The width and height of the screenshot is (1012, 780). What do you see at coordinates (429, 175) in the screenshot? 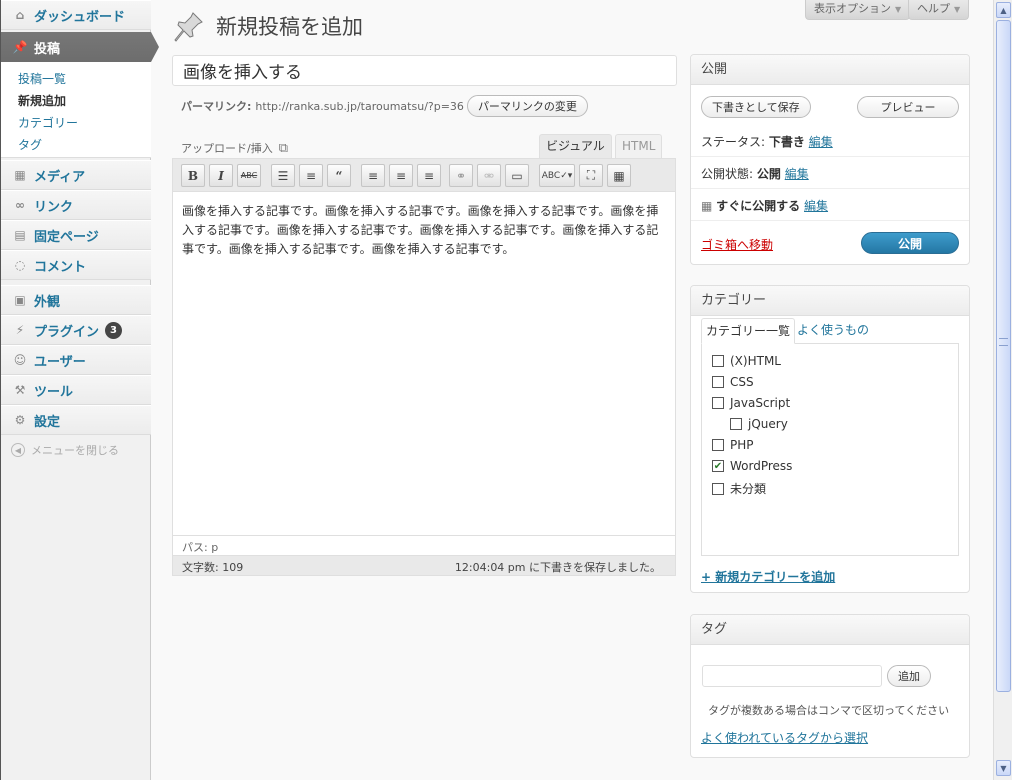
I see `align-right-icon: ≡` at bounding box center [429, 175].